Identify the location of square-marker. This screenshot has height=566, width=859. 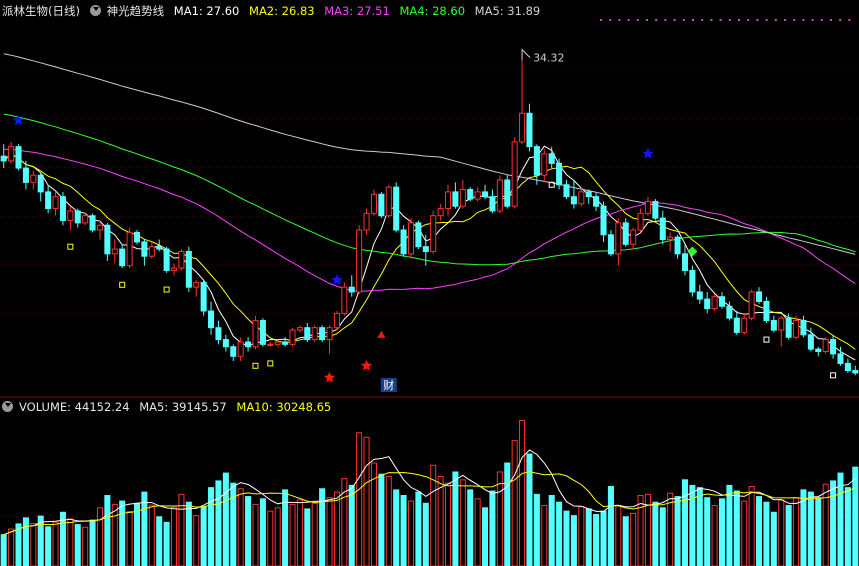
(166, 289).